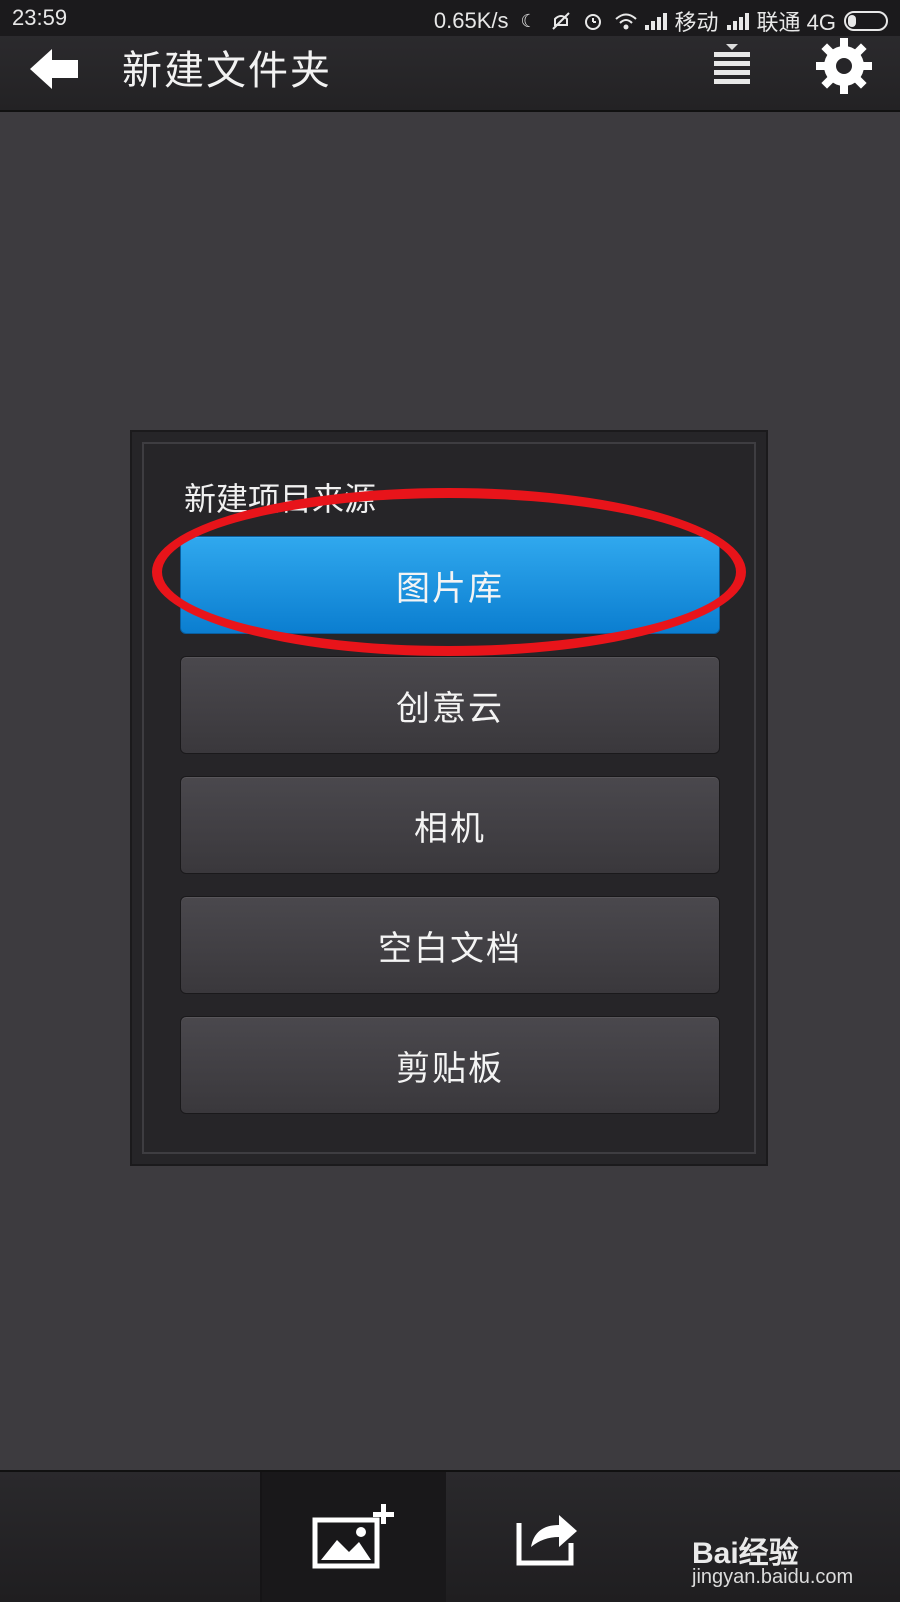 The width and height of the screenshot is (900, 1602). Describe the element at coordinates (227, 71) in the screenshot. I see `page-title: 新建文件夹` at that location.